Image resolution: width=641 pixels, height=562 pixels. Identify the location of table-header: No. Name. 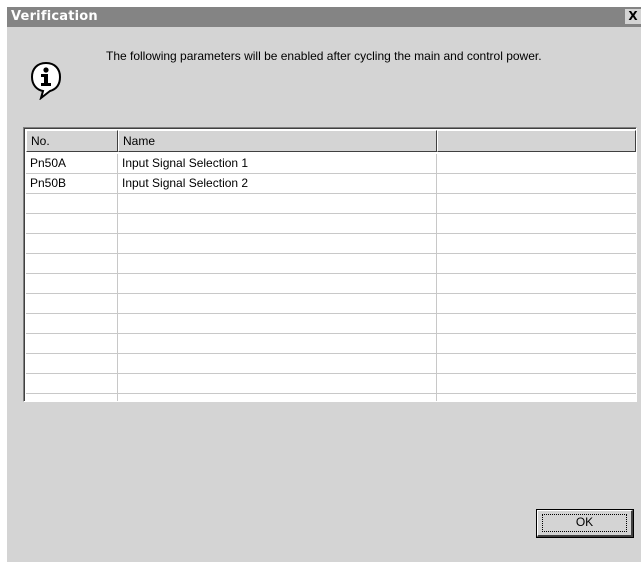
(331, 141).